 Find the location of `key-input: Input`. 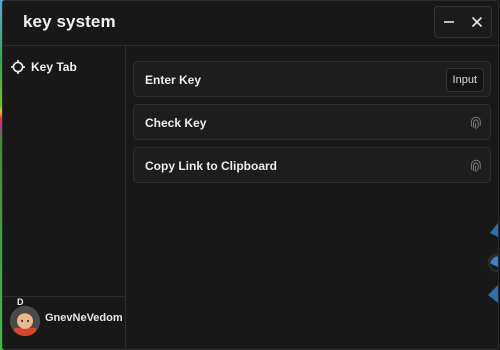

key-input: Input is located at coordinates (464, 80).